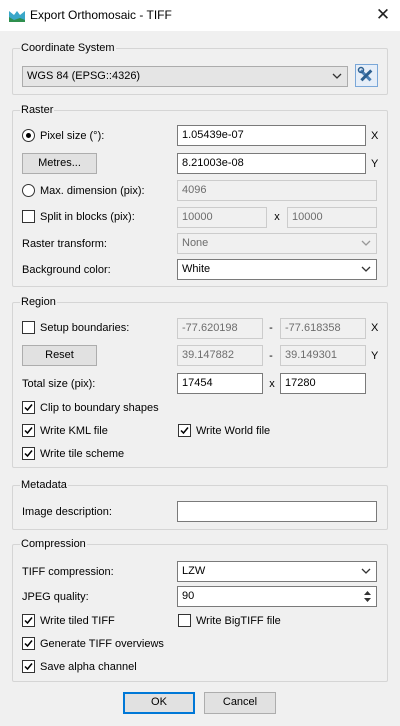  Describe the element at coordinates (277, 596) in the screenshot. I see `jpeg-quality-spinbox: 90` at that location.